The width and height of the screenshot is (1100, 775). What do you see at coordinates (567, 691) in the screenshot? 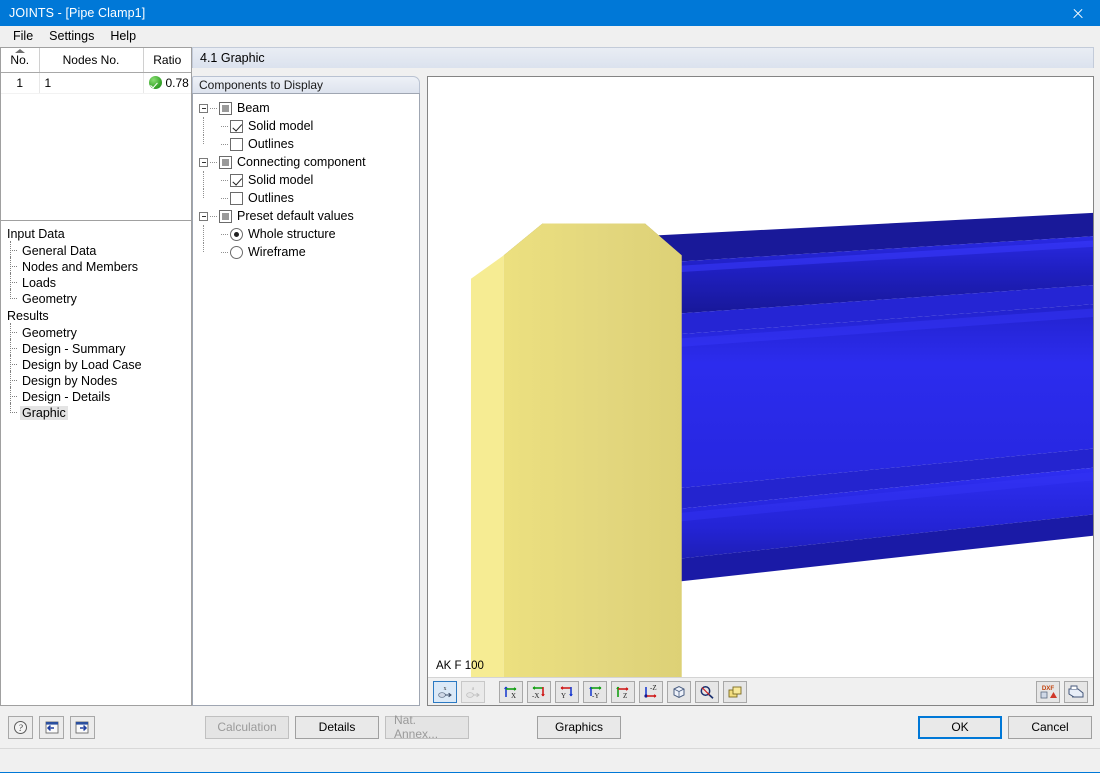
I see `view-y-button: Y` at bounding box center [567, 691].